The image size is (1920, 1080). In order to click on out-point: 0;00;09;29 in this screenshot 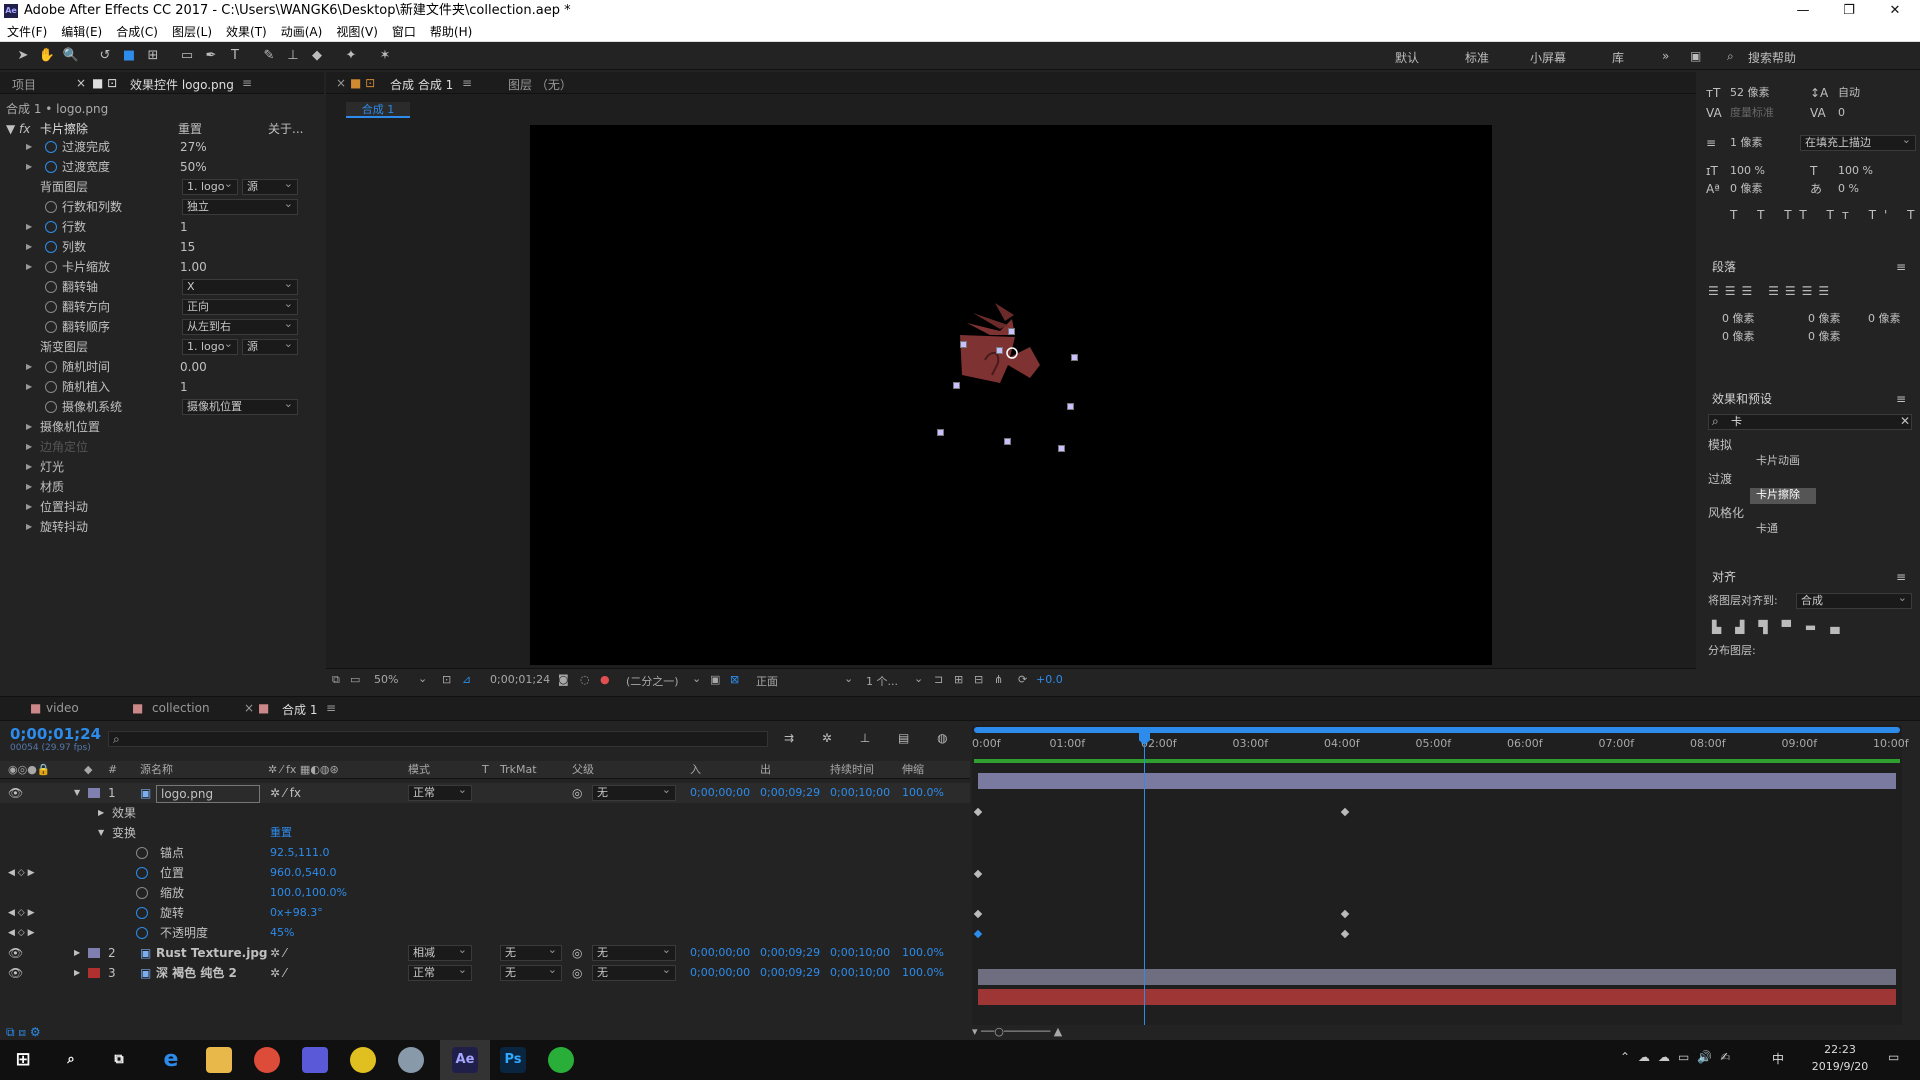, I will do `click(790, 973)`.